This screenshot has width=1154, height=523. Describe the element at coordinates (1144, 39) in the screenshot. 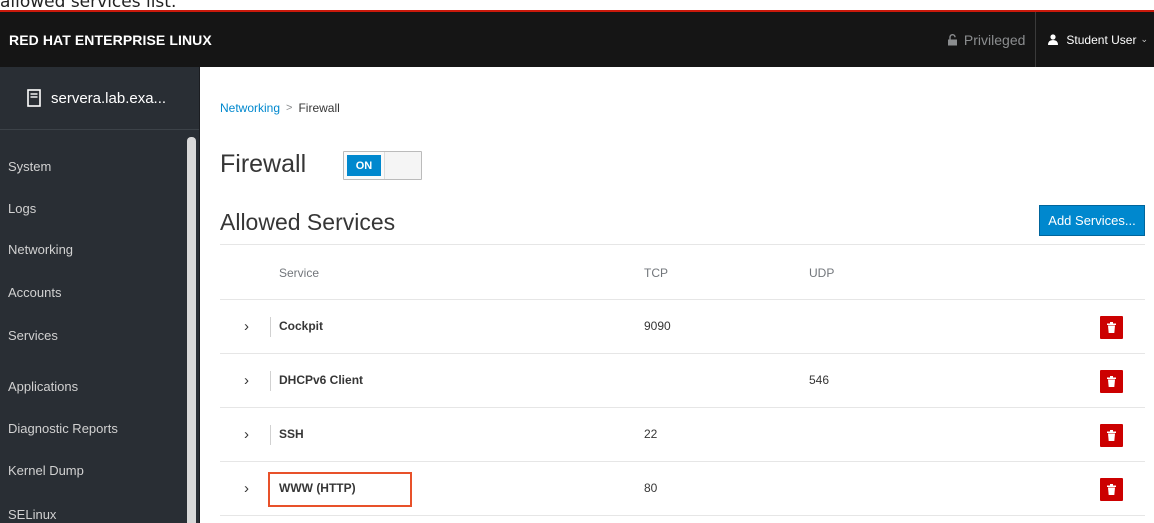

I see `chevron-down-icon: ⌄` at that location.